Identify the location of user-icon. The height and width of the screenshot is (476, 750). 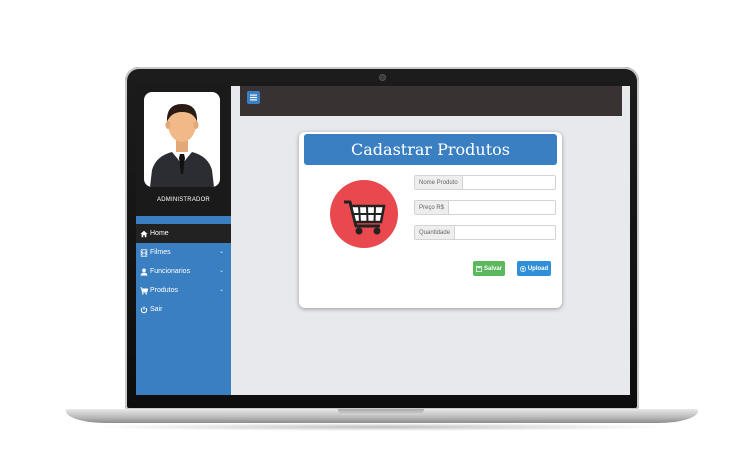
(144, 272).